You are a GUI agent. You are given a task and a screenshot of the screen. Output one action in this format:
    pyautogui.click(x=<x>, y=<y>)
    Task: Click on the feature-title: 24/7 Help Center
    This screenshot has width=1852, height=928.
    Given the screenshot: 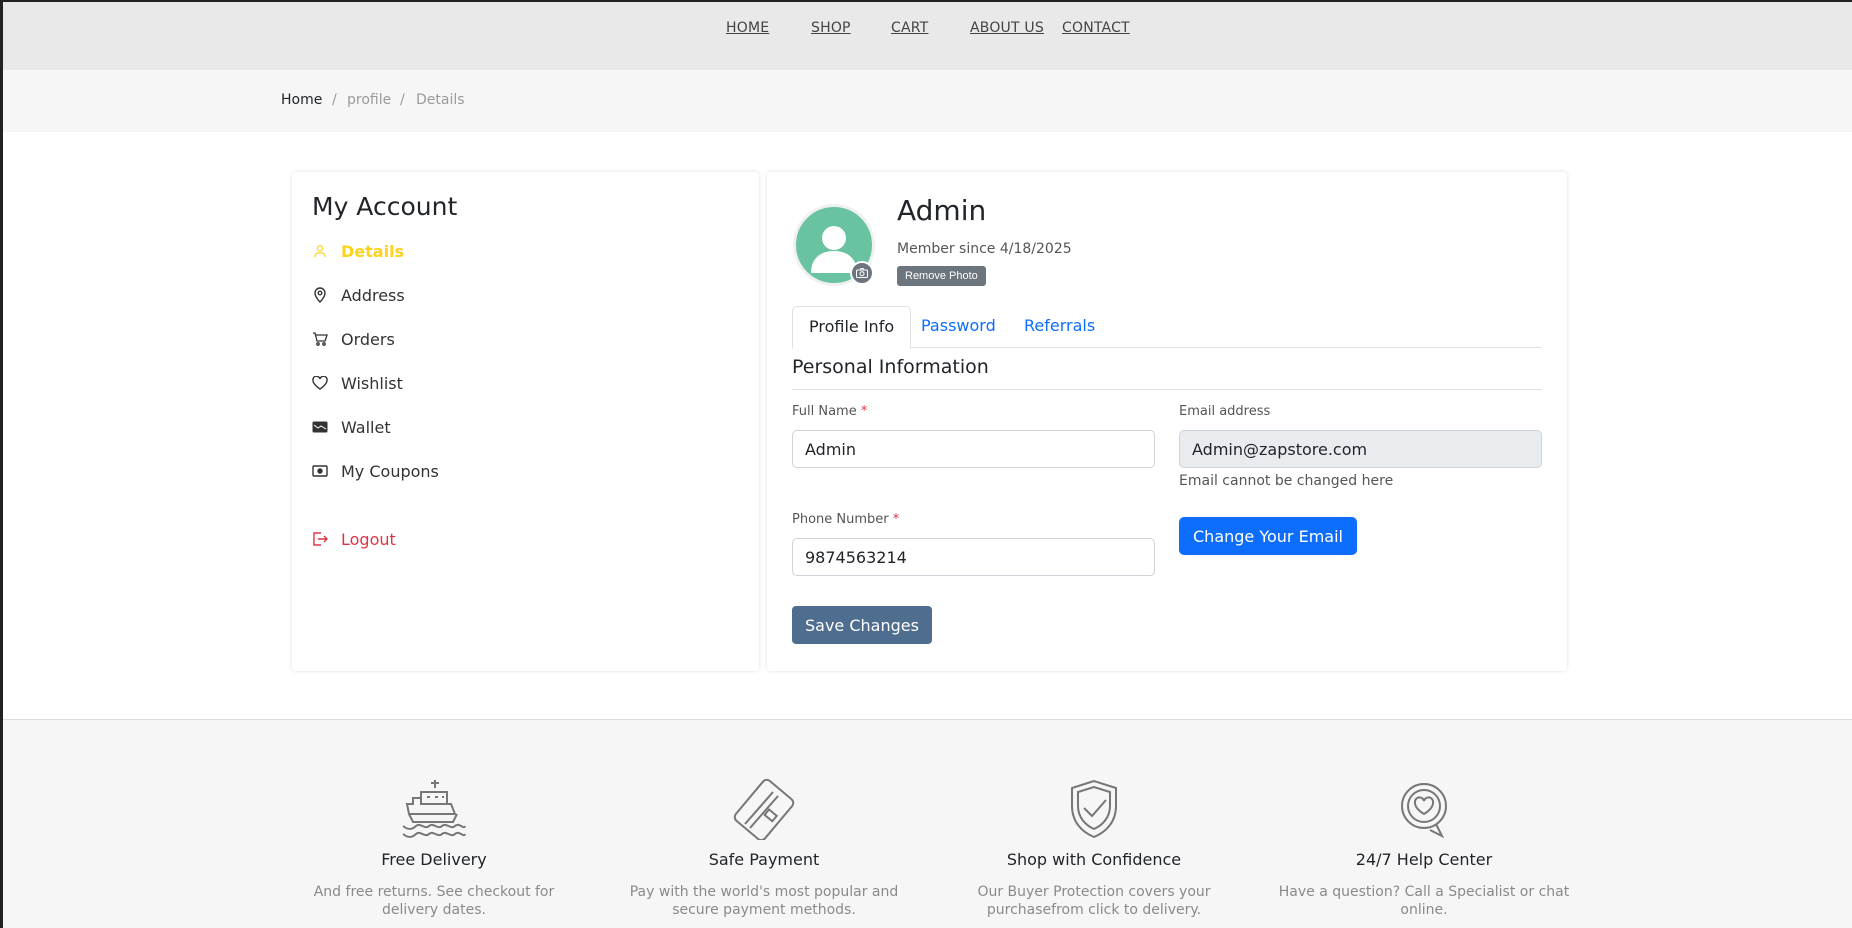 What is the action you would take?
    pyautogui.click(x=1424, y=859)
    